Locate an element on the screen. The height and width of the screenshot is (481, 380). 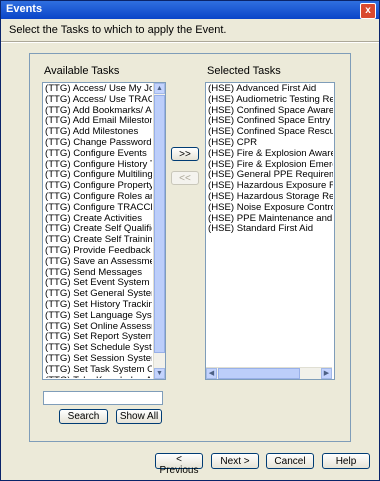
selected-horizontal-scrollbar: ◀ ▶ is located at coordinates (269, 373).